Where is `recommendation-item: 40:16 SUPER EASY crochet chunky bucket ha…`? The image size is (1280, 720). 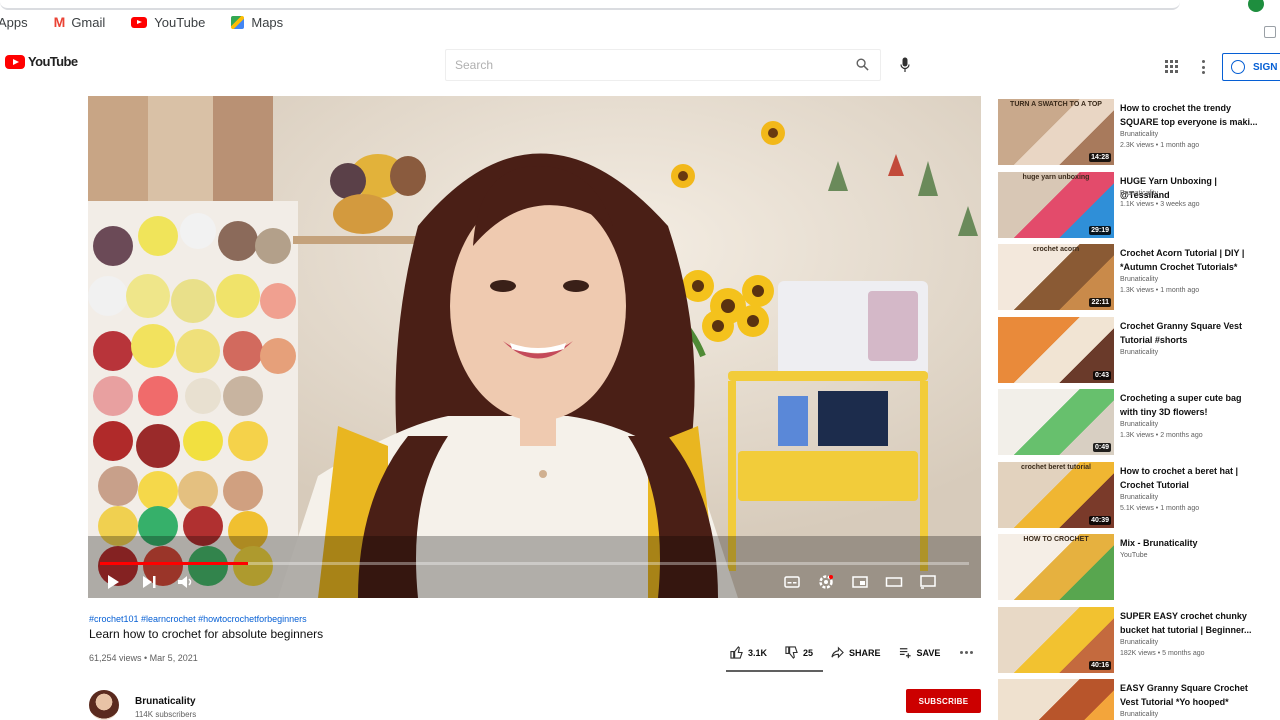 recommendation-item: 40:16 SUPER EASY crochet chunky bucket ha… is located at coordinates (1139, 643).